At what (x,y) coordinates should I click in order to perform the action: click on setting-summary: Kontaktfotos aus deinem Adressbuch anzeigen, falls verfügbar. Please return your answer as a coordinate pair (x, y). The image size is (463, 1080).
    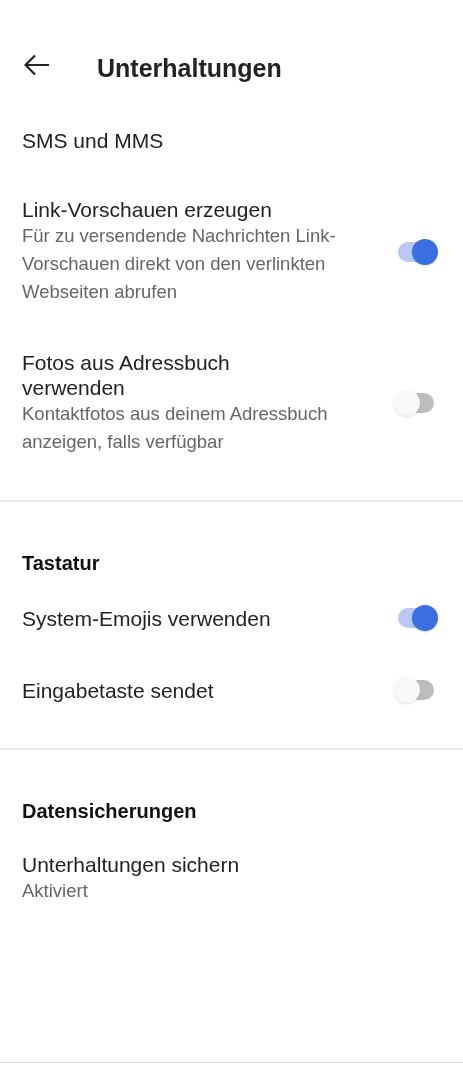
    Looking at the image, I should click on (175, 428).